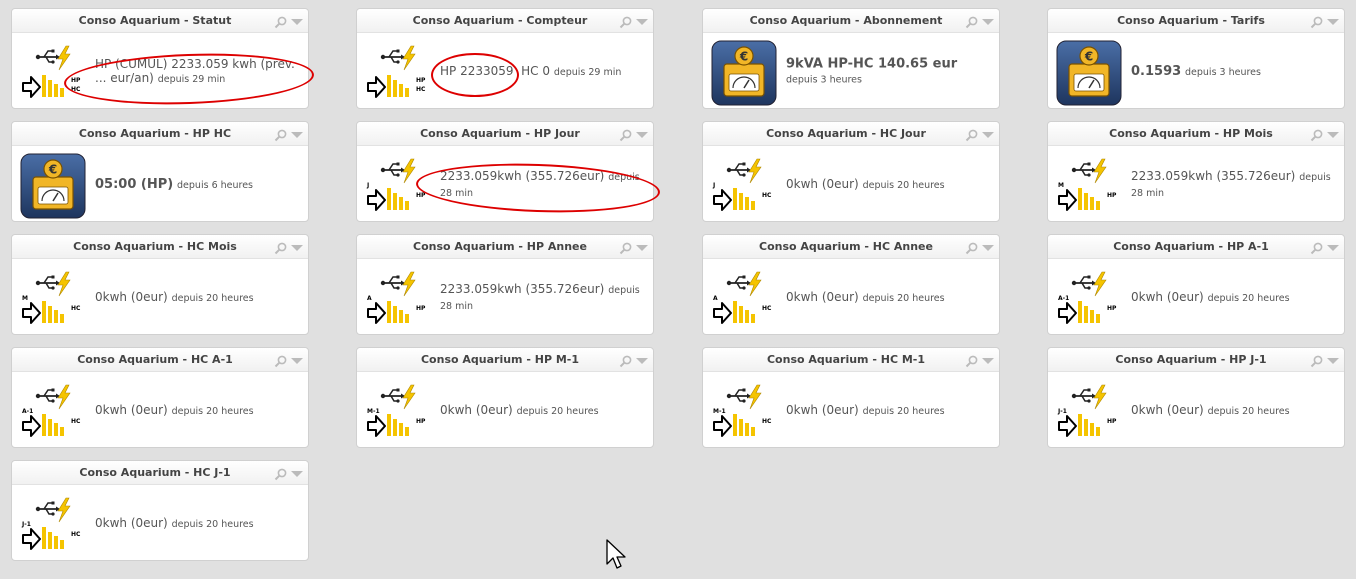 This screenshot has width=1356, height=579. What do you see at coordinates (155, 472) in the screenshot?
I see `widget-title: Conso Aquarium - HC J-1` at bounding box center [155, 472].